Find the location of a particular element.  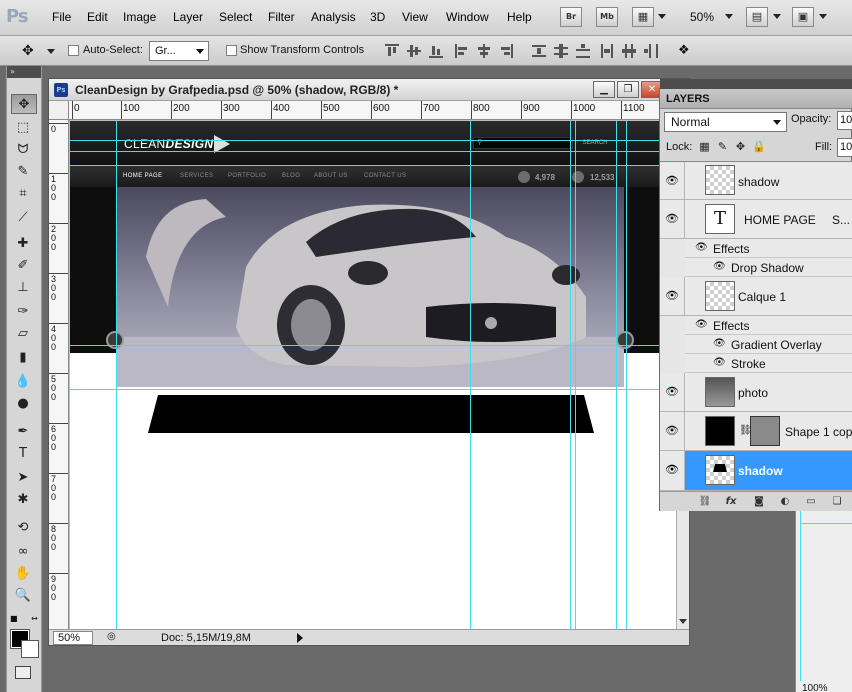

marquee-tool-icon: ⬚ is located at coordinates (23, 128).